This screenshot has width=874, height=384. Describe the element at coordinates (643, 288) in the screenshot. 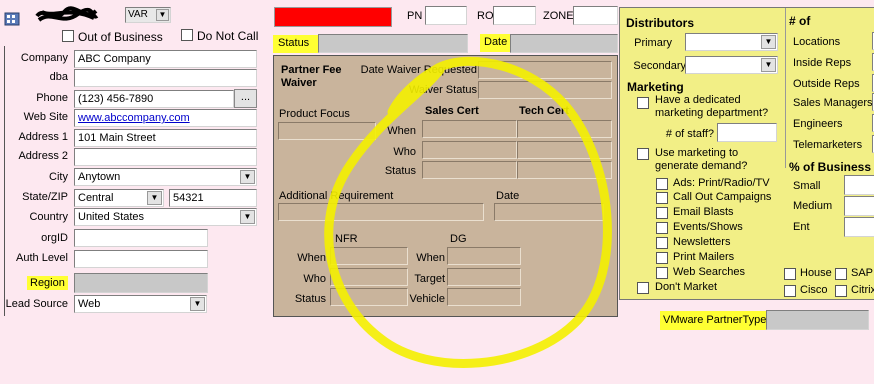

I see `dont-market-checkbox` at that location.